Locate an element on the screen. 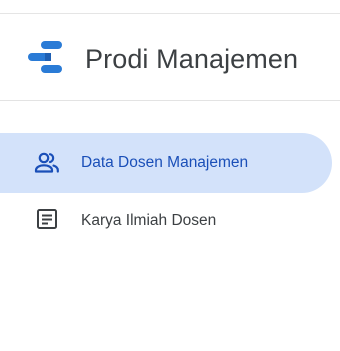 This screenshot has width=340, height=351. document-icon is located at coordinates (47, 219).